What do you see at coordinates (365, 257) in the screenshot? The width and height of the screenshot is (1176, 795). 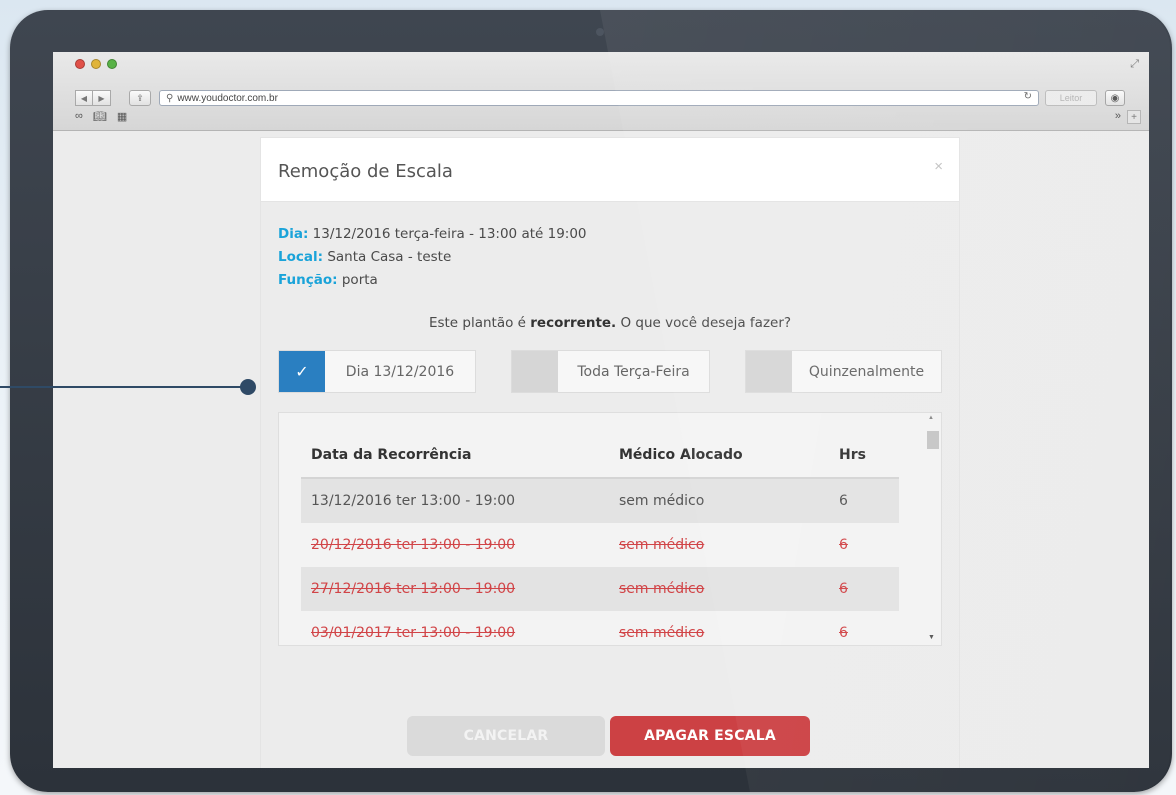 I see `info-location: Local: Santa Casa - teste` at bounding box center [365, 257].